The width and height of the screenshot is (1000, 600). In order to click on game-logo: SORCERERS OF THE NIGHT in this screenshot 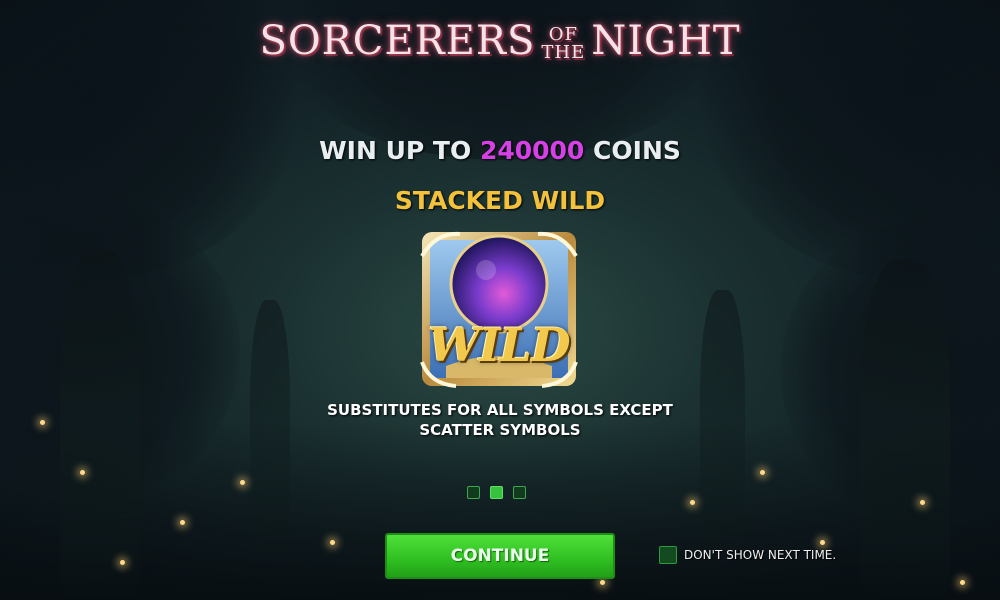, I will do `click(500, 41)`.